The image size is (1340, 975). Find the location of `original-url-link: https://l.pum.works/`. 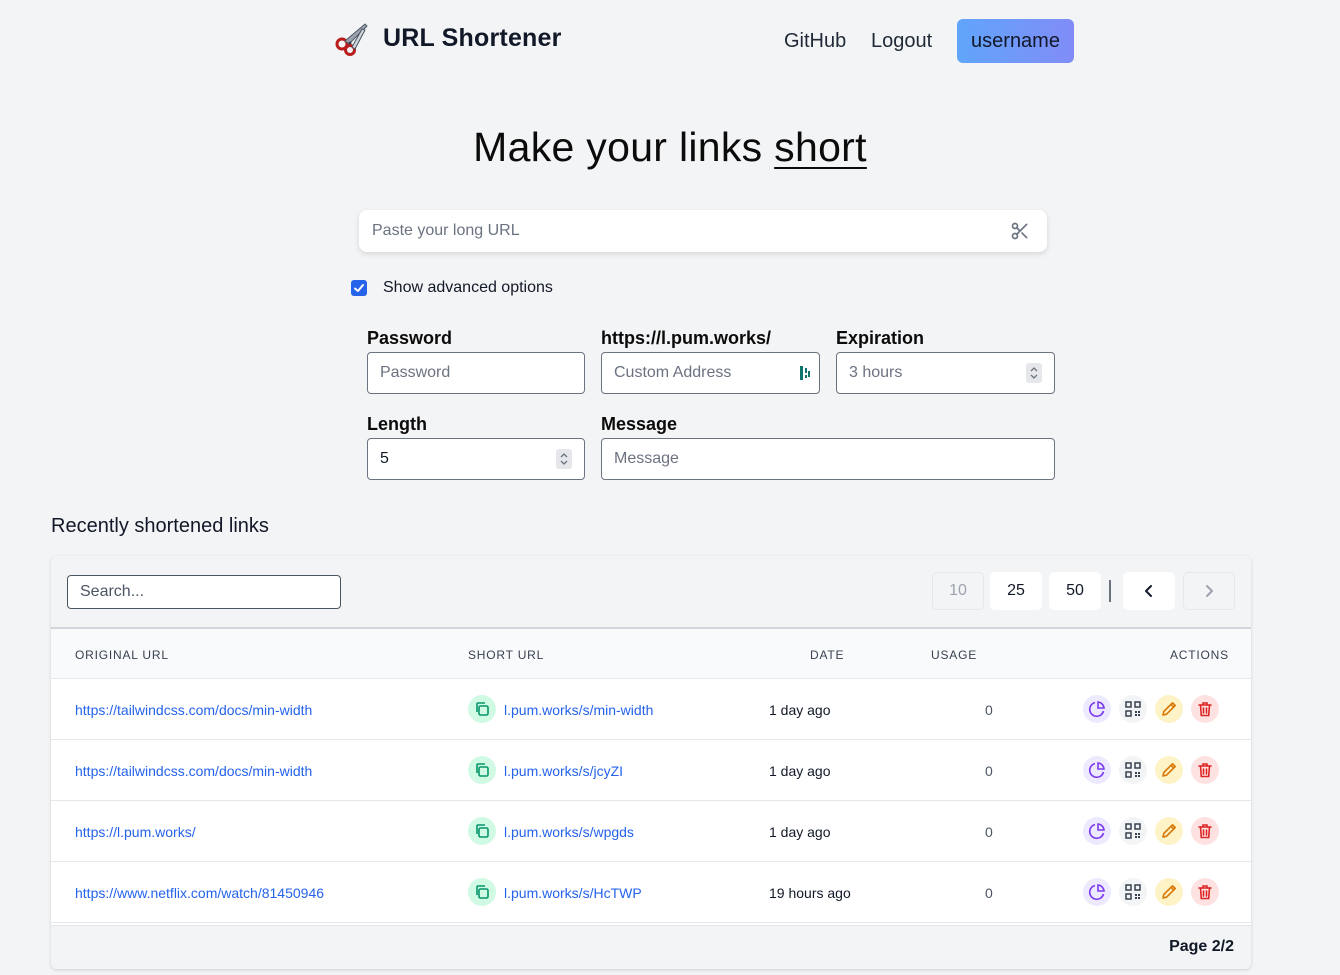

original-url-link: https://l.pum.works/ is located at coordinates (135, 832).